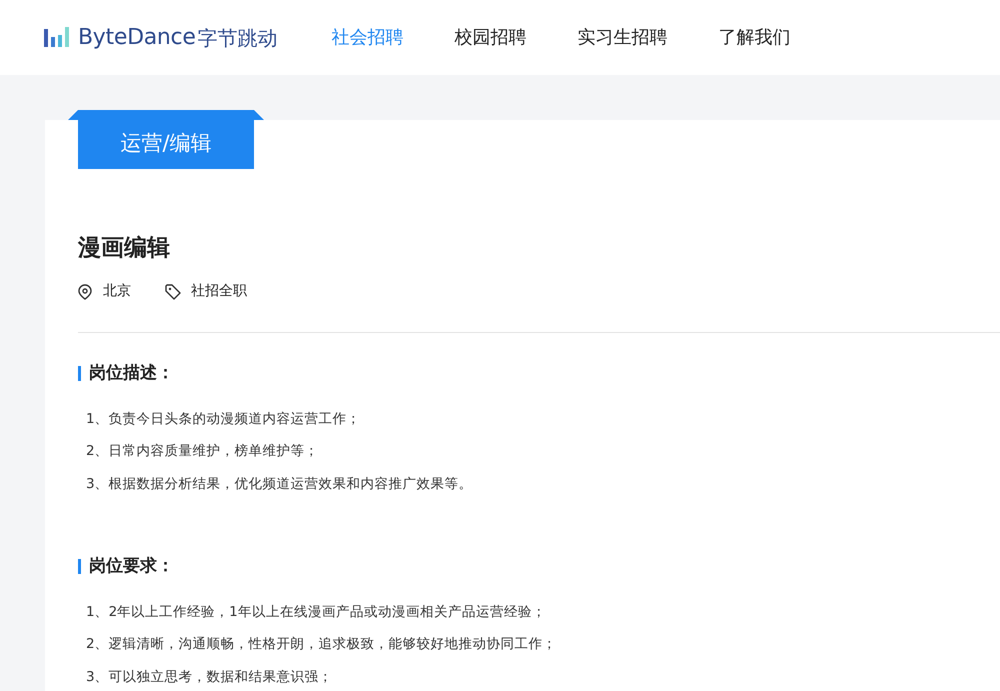 Image resolution: width=1000 pixels, height=691 pixels. What do you see at coordinates (623, 37) in the screenshot?
I see `nav-tab: 实习生招聘` at bounding box center [623, 37].